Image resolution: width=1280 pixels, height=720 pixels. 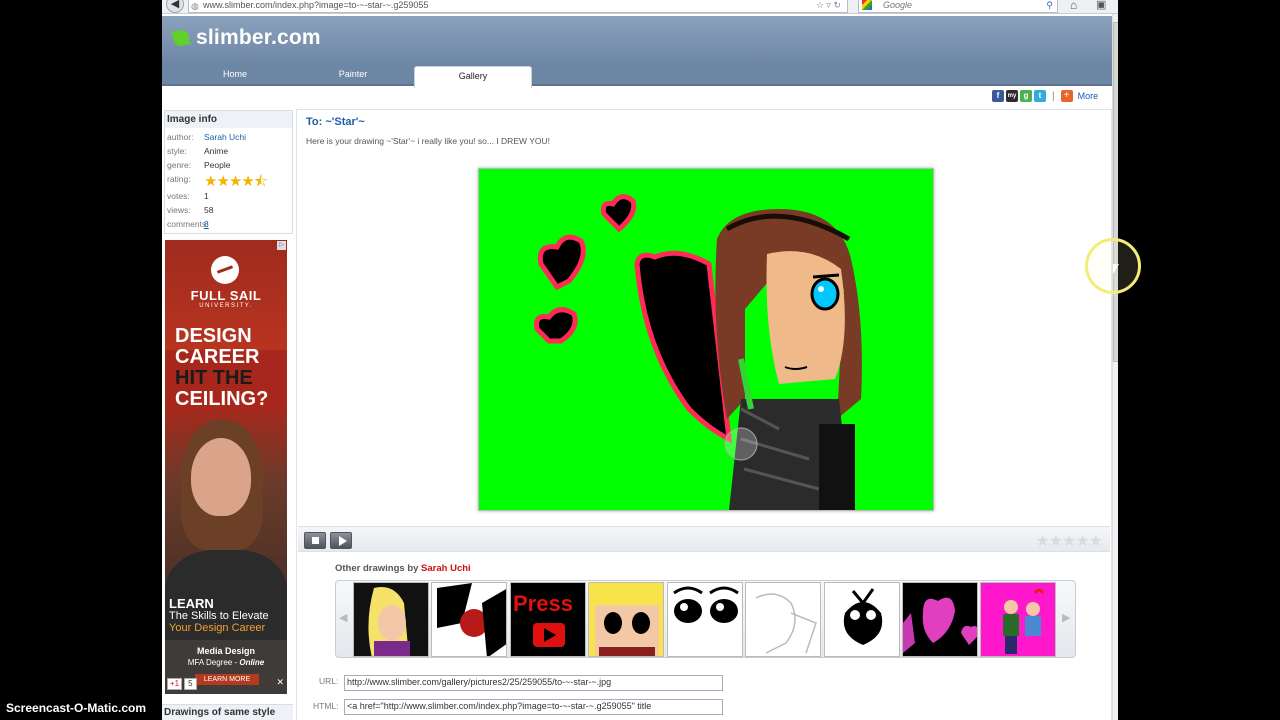 I want to click on strip-prev-icon: ◀, so click(x=343, y=617).